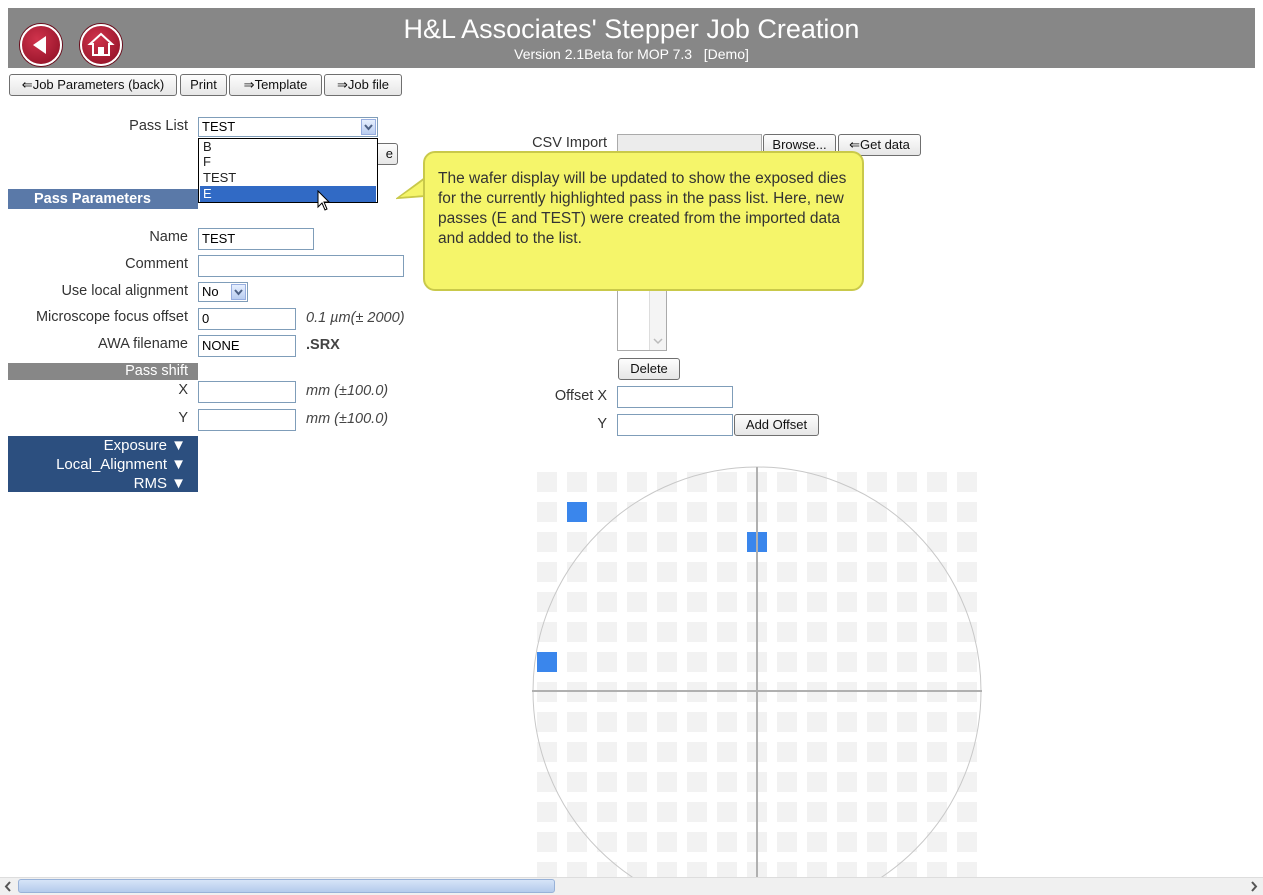 The width and height of the screenshot is (1263, 895). What do you see at coordinates (288, 127) in the screenshot?
I see `pass-list-select: TEST` at bounding box center [288, 127].